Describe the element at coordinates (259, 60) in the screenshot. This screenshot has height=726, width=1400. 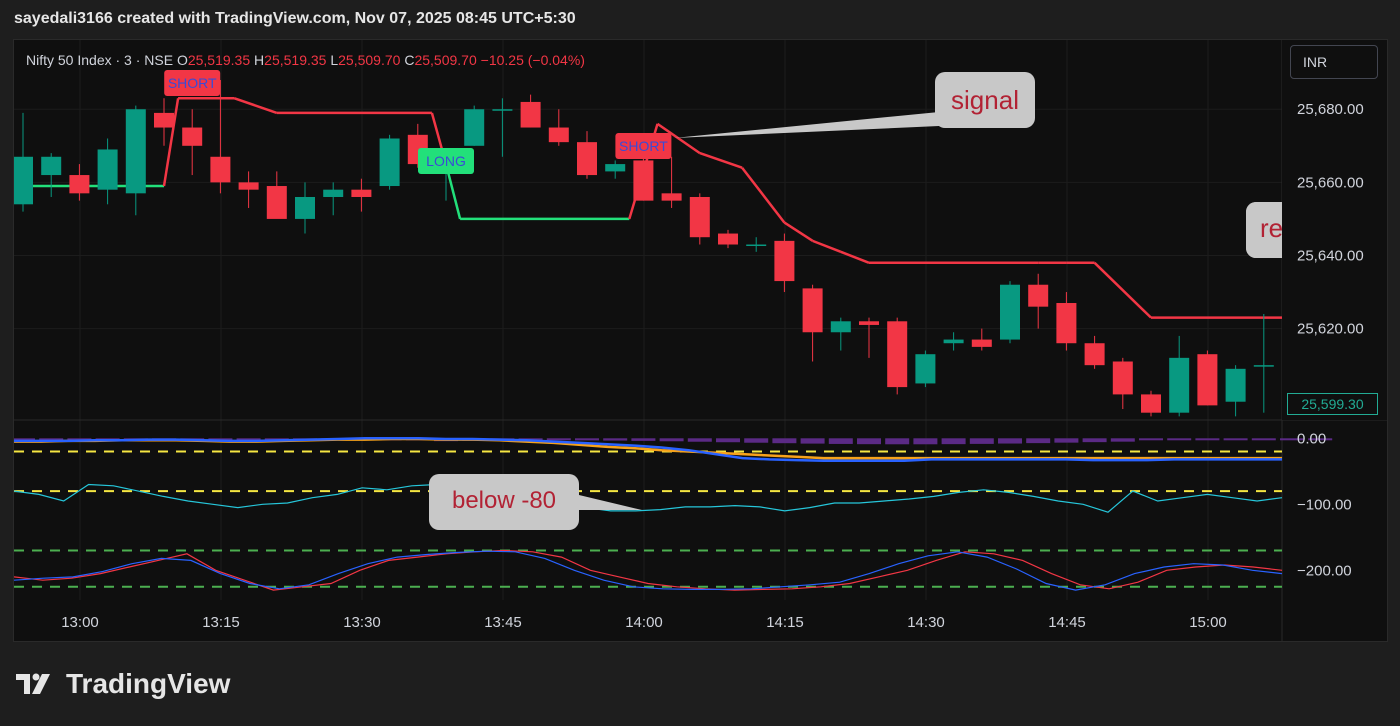
I see `high-label: H` at that location.